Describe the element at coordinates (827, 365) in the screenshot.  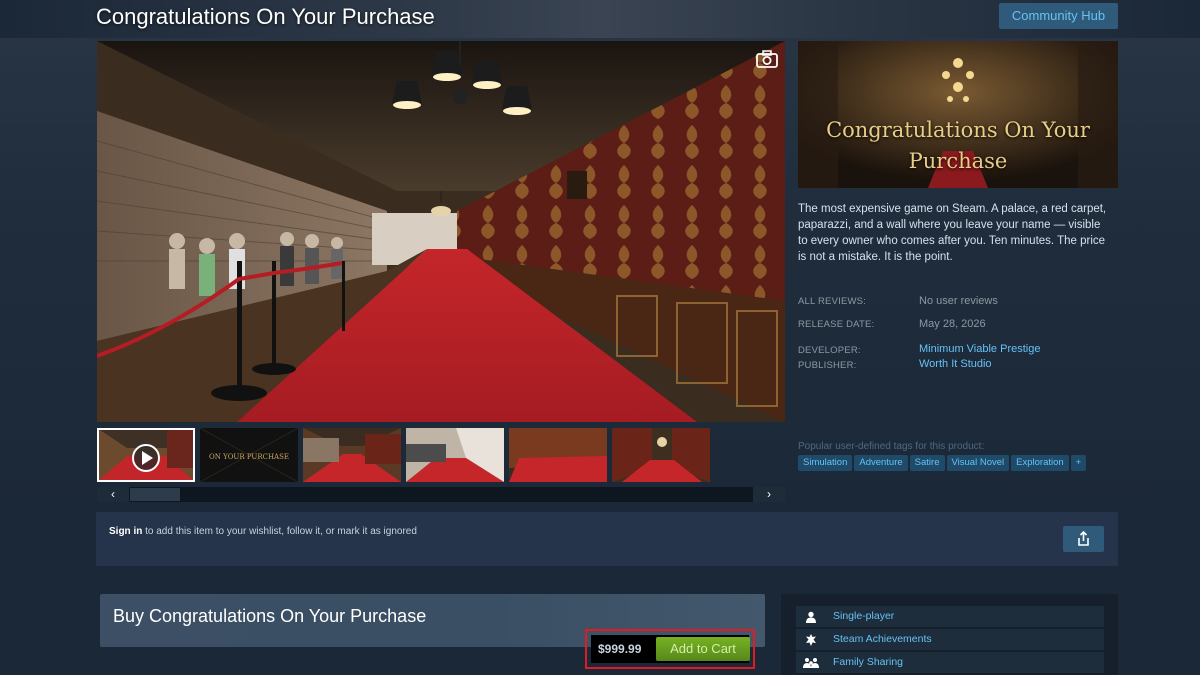
I see `publisher-label: PUBLISHER:` at that location.